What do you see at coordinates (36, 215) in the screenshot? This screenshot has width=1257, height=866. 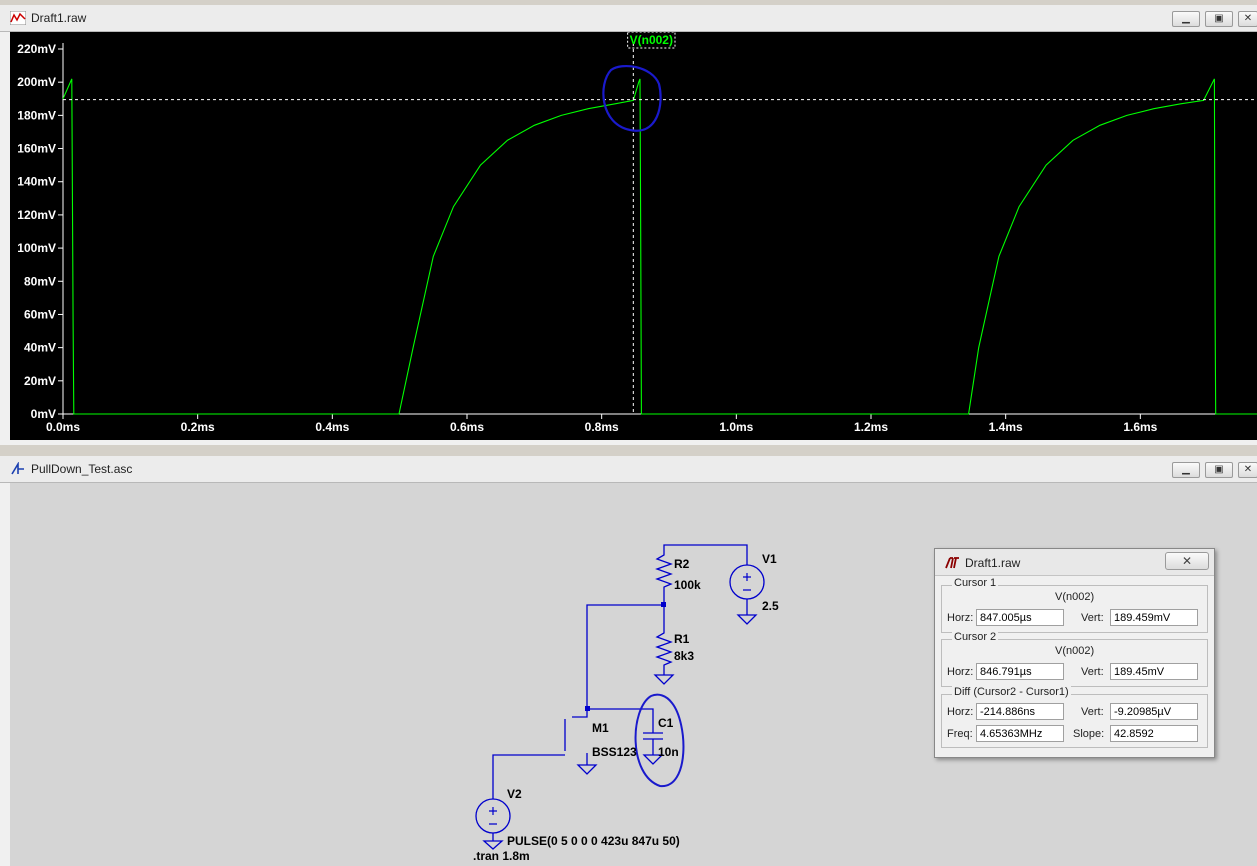 I see `y-tick-label: 120mV` at bounding box center [36, 215].